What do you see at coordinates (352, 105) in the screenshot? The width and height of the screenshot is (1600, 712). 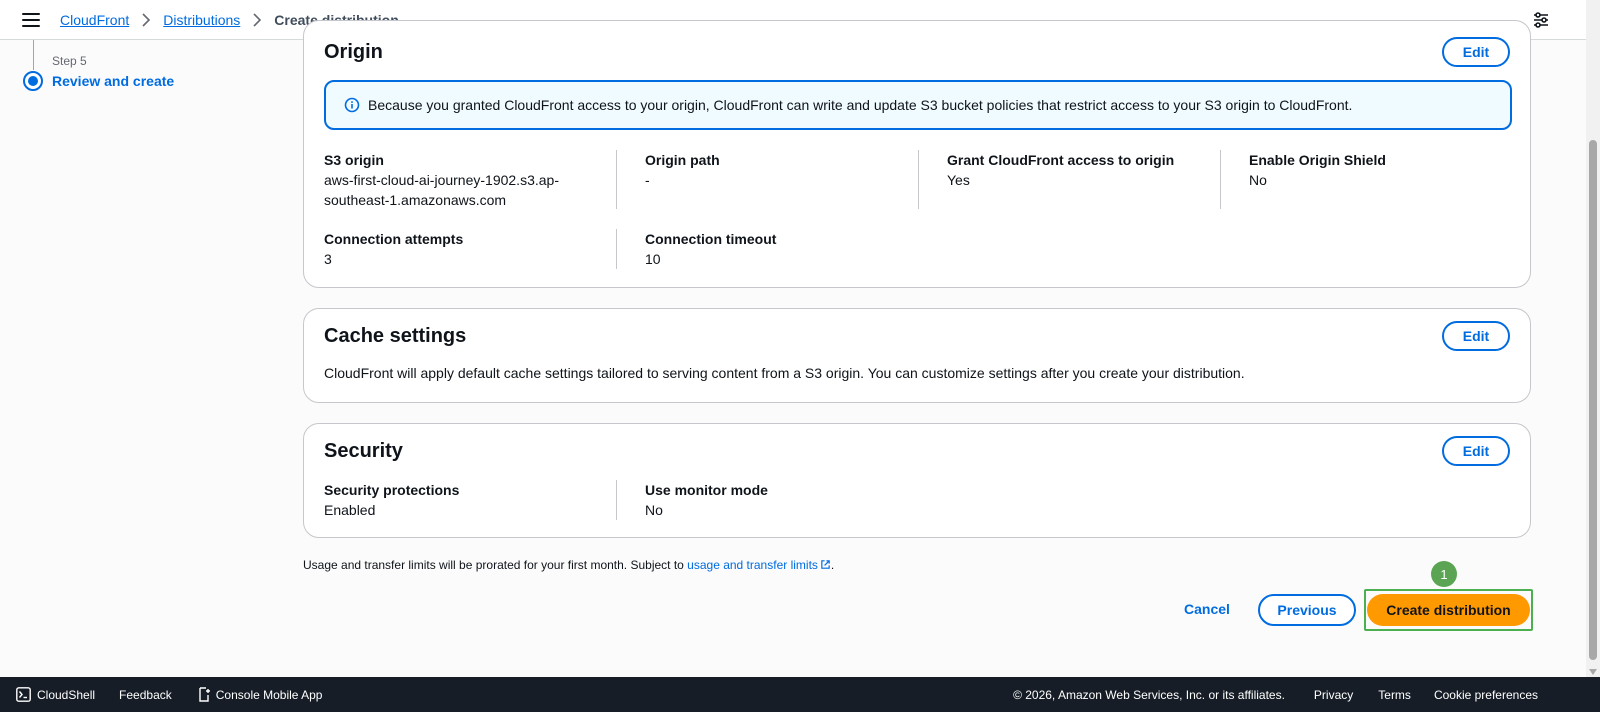 I see `info-icon` at bounding box center [352, 105].